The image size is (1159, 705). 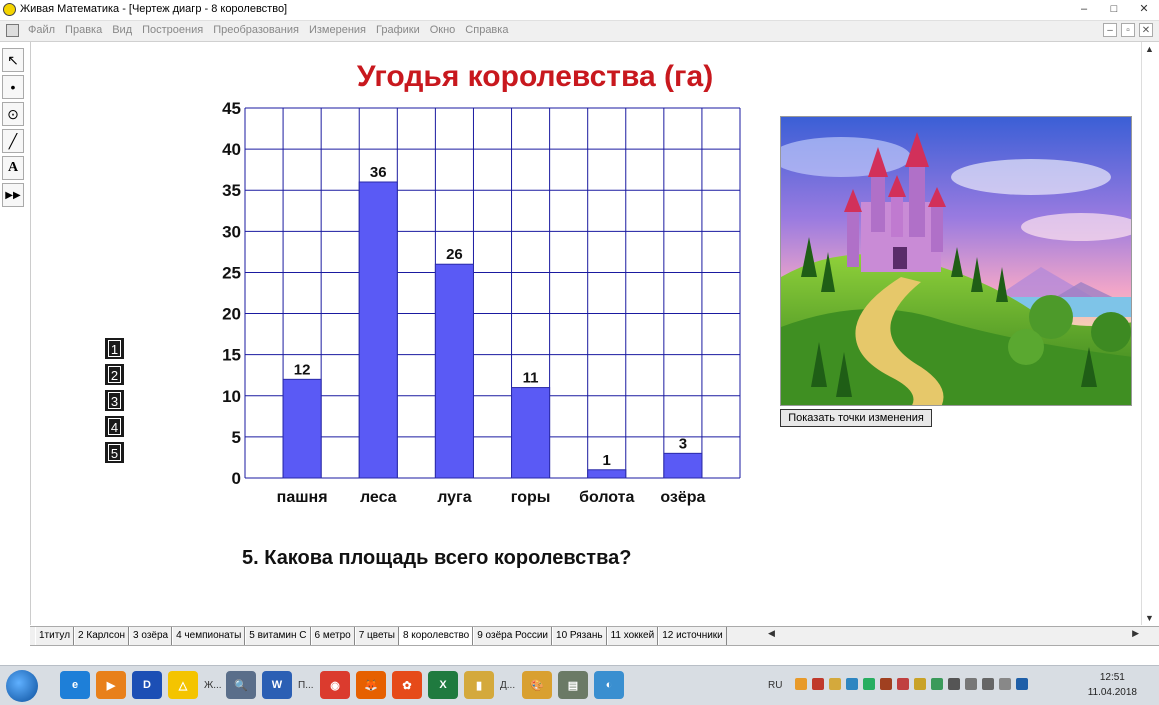 What do you see at coordinates (531, 497) in the screenshot?
I see `category-label: горы` at bounding box center [531, 497].